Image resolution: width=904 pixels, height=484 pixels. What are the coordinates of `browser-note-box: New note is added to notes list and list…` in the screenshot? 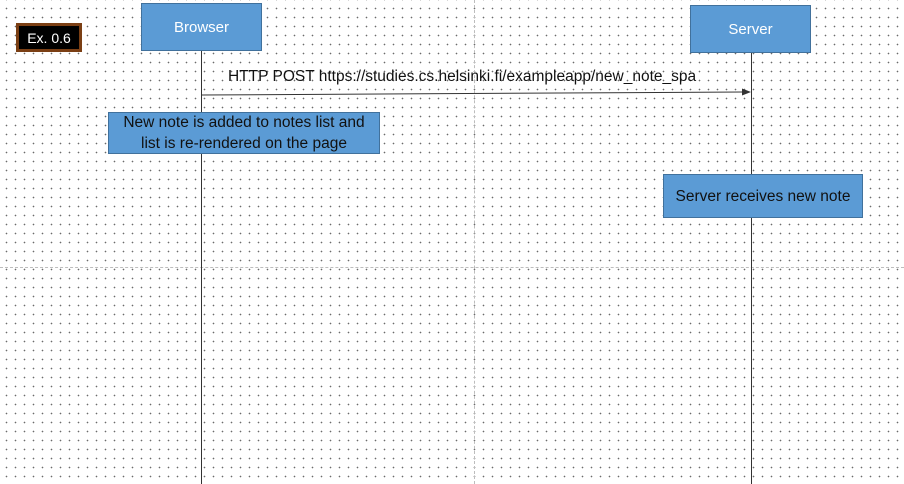 It's located at (244, 133).